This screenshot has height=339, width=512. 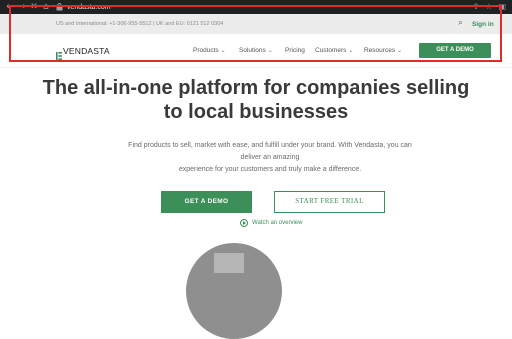 What do you see at coordinates (277, 223) in the screenshot?
I see `watch-overview-label: Watch an overview` at bounding box center [277, 223].